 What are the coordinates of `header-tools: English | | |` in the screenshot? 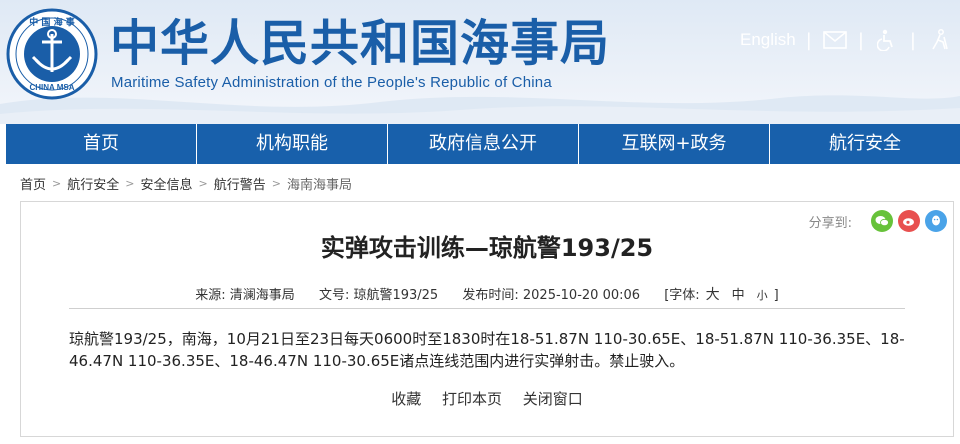 It's located at (846, 40).